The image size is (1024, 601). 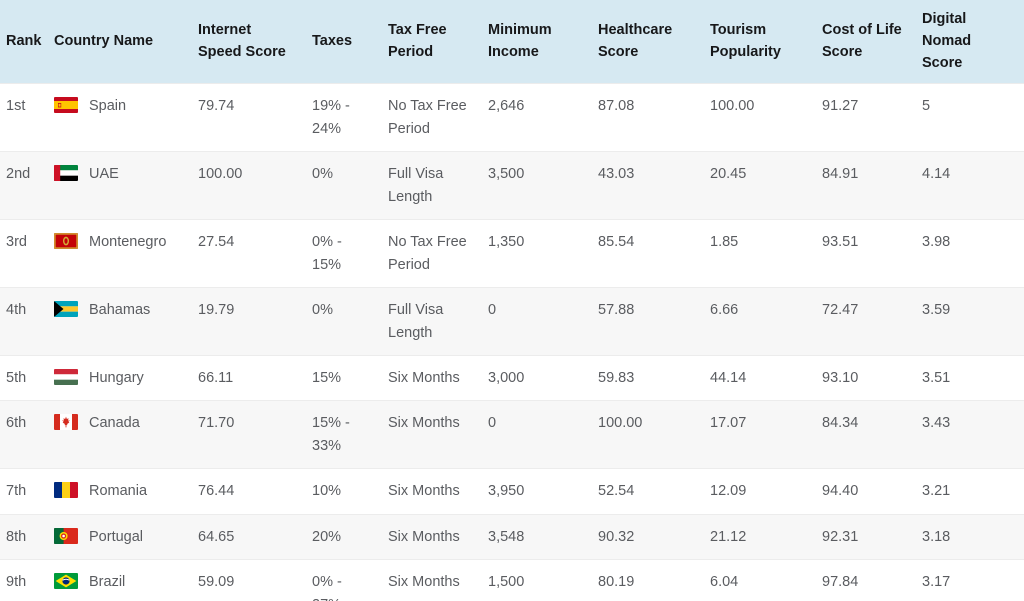 What do you see at coordinates (249, 434) in the screenshot?
I see `cell-speed: 71.70` at bounding box center [249, 434].